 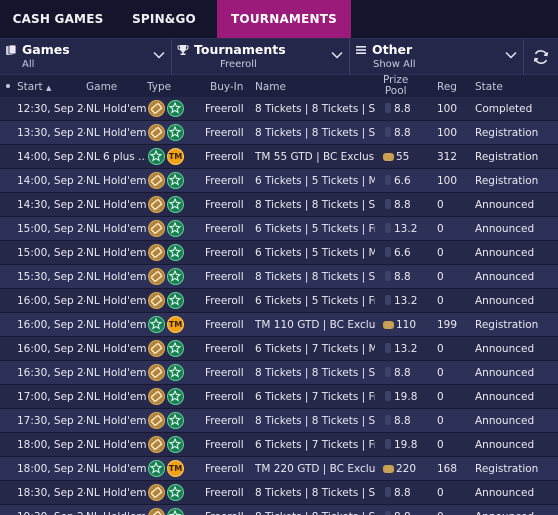 I want to click on col-game-header: Game, so click(x=101, y=87).